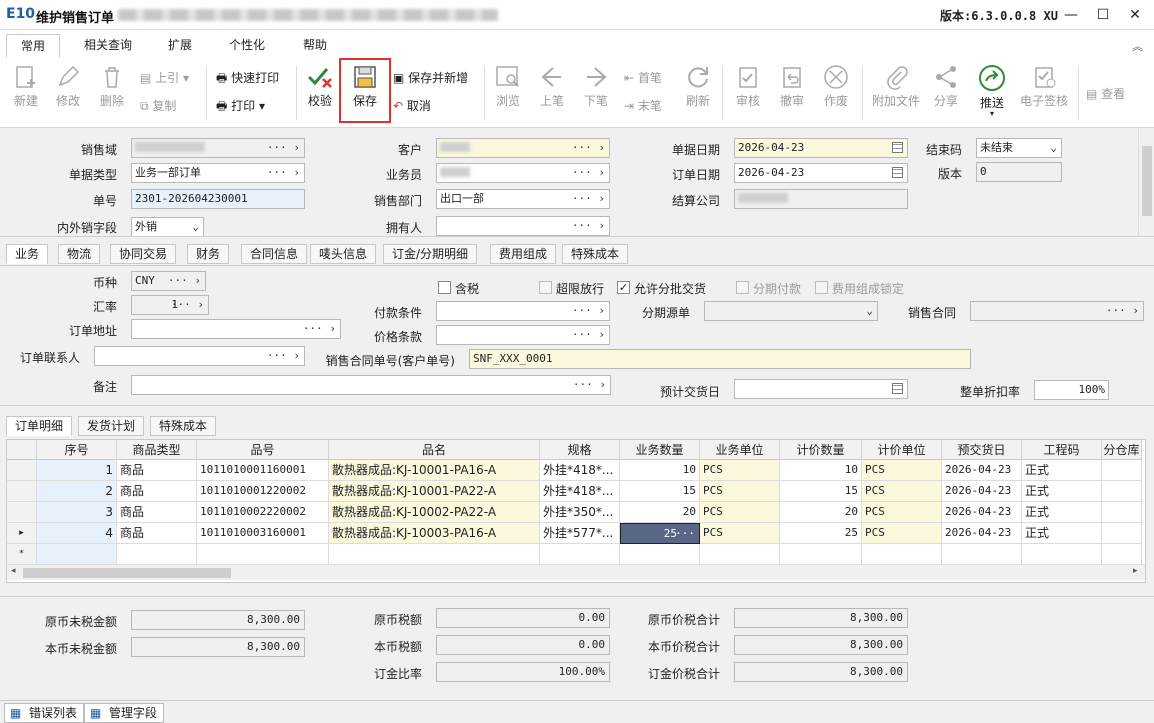  I want to click on installment-source-field: ⌄, so click(791, 311).